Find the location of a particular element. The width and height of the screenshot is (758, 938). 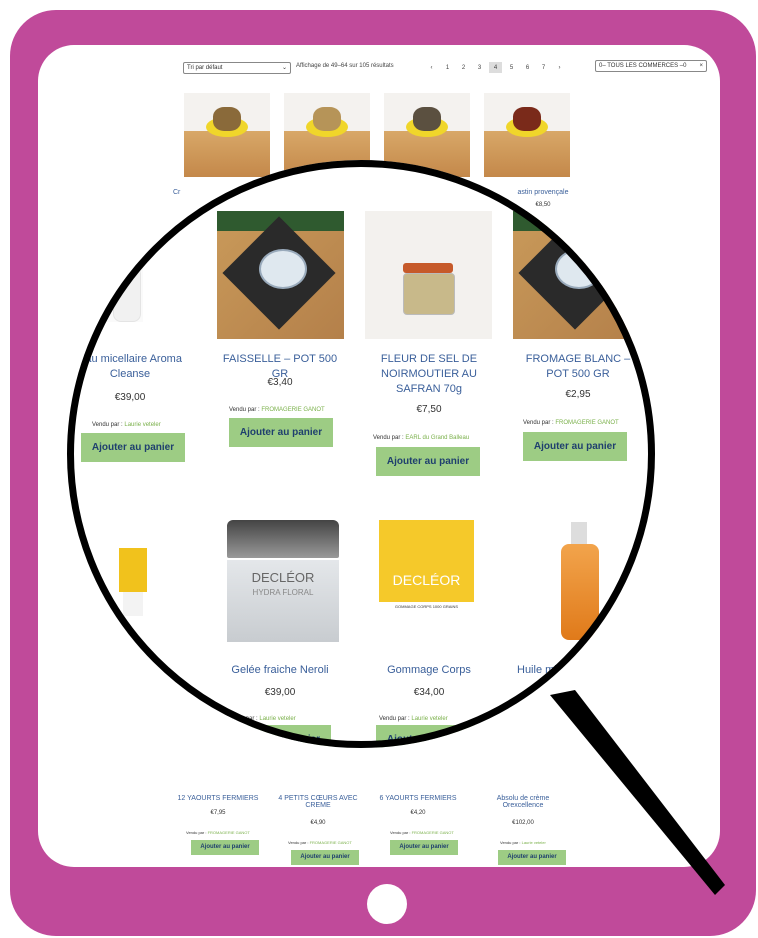

product-name: 12 YAOURTS FERMIERS is located at coordinates (218, 798).